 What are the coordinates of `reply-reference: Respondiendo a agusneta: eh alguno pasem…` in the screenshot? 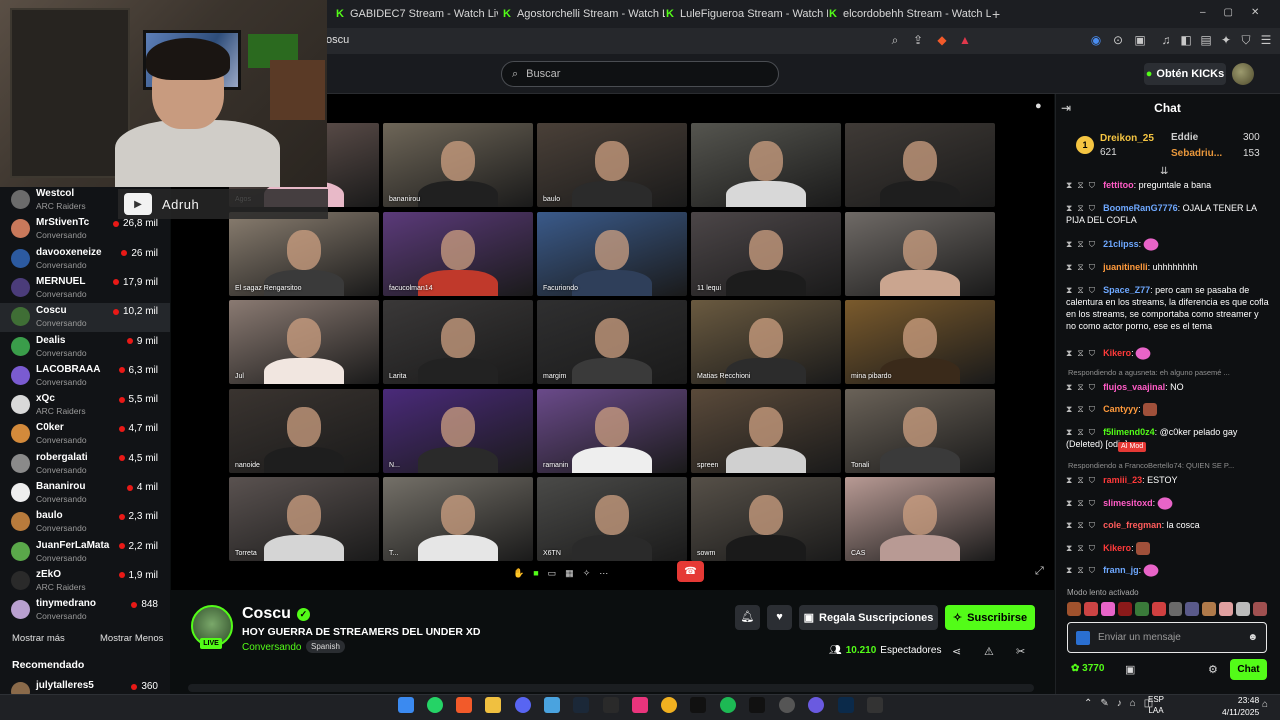 It's located at (1170, 372).